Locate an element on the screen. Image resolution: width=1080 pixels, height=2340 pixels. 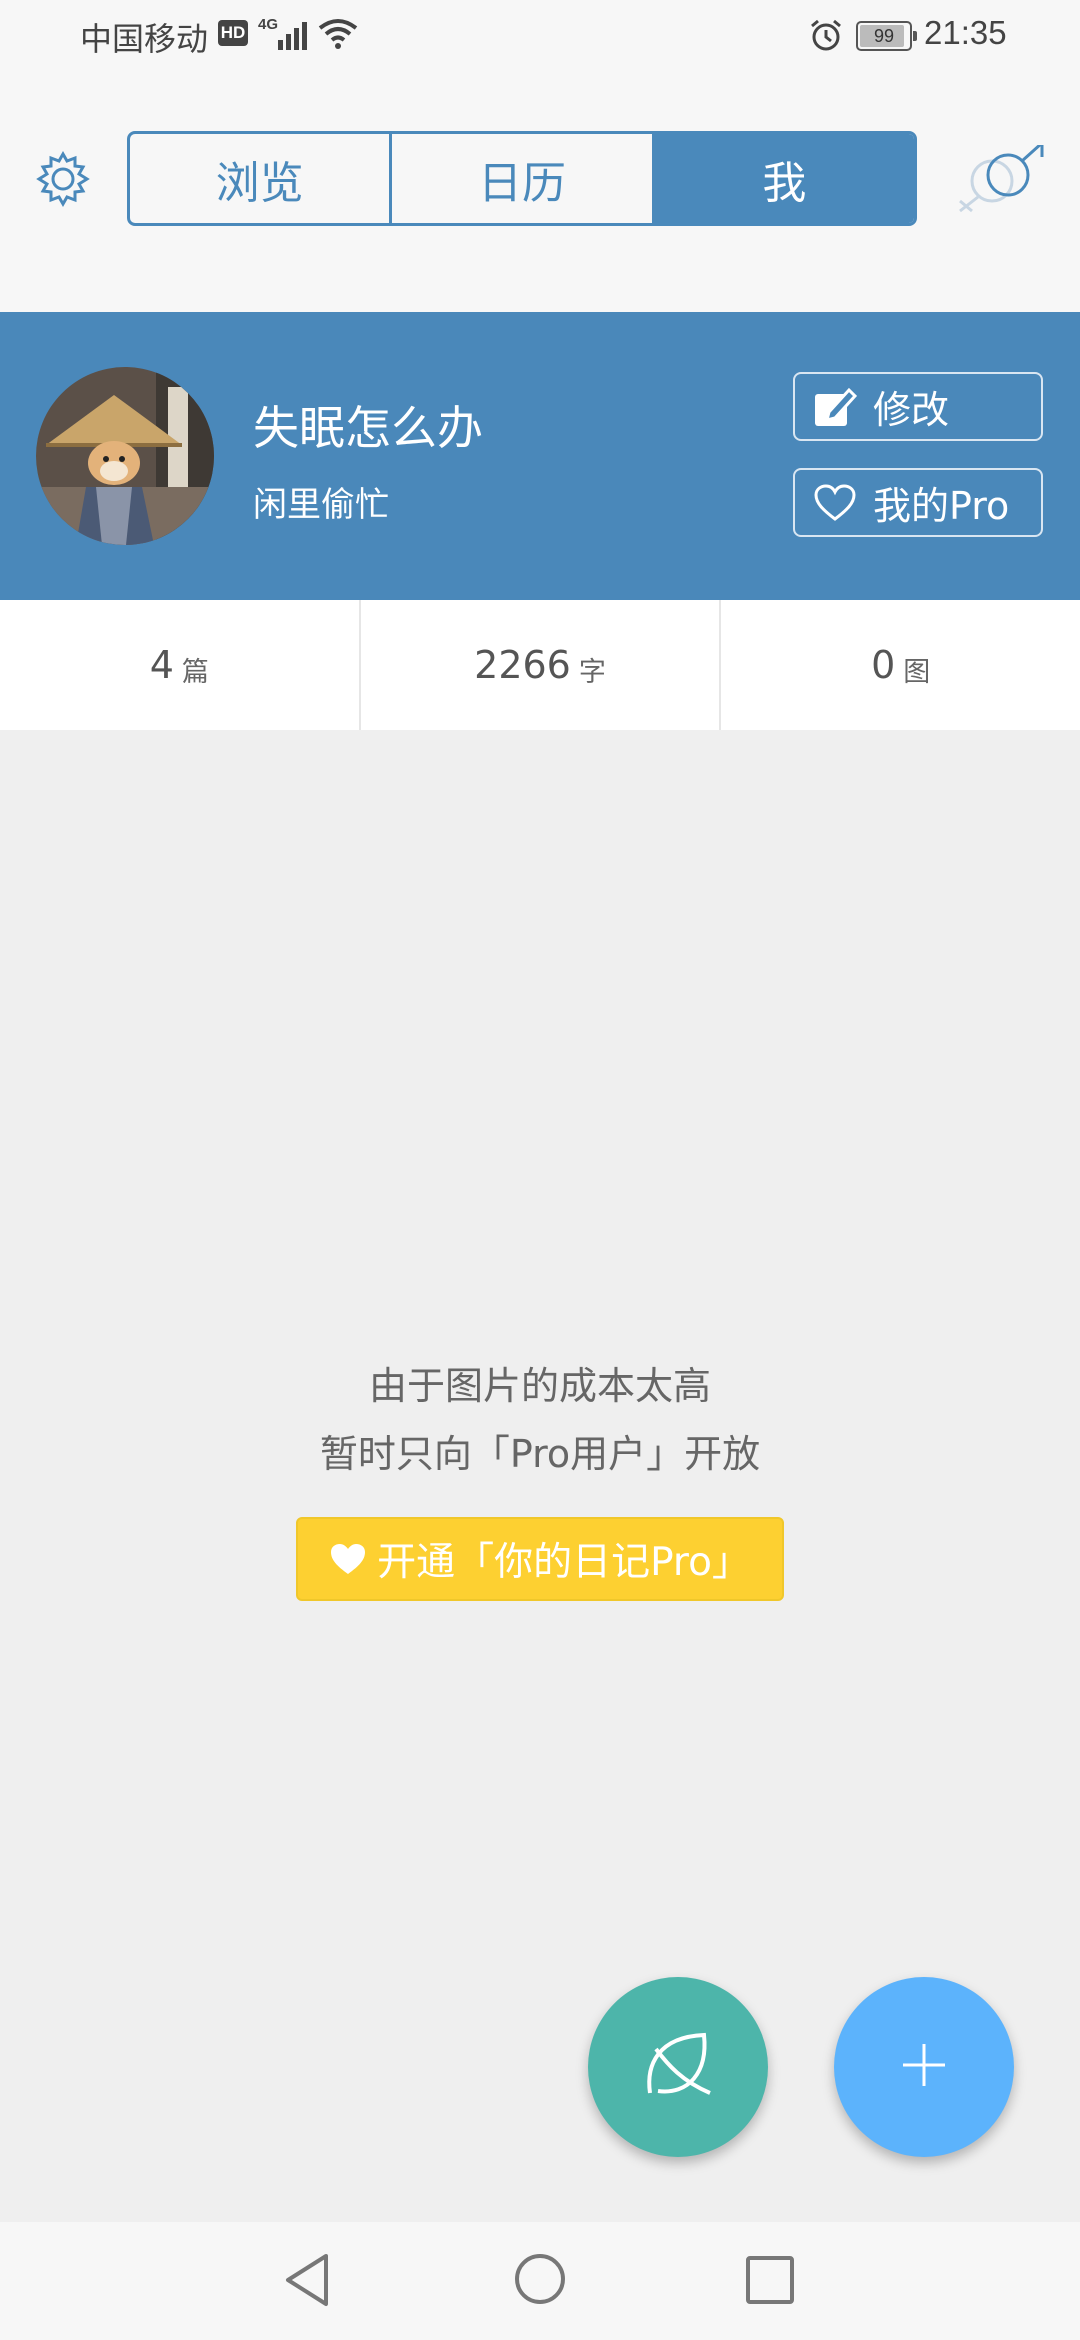
profile-name: 失眠怎么办 is located at coordinates (368, 428).